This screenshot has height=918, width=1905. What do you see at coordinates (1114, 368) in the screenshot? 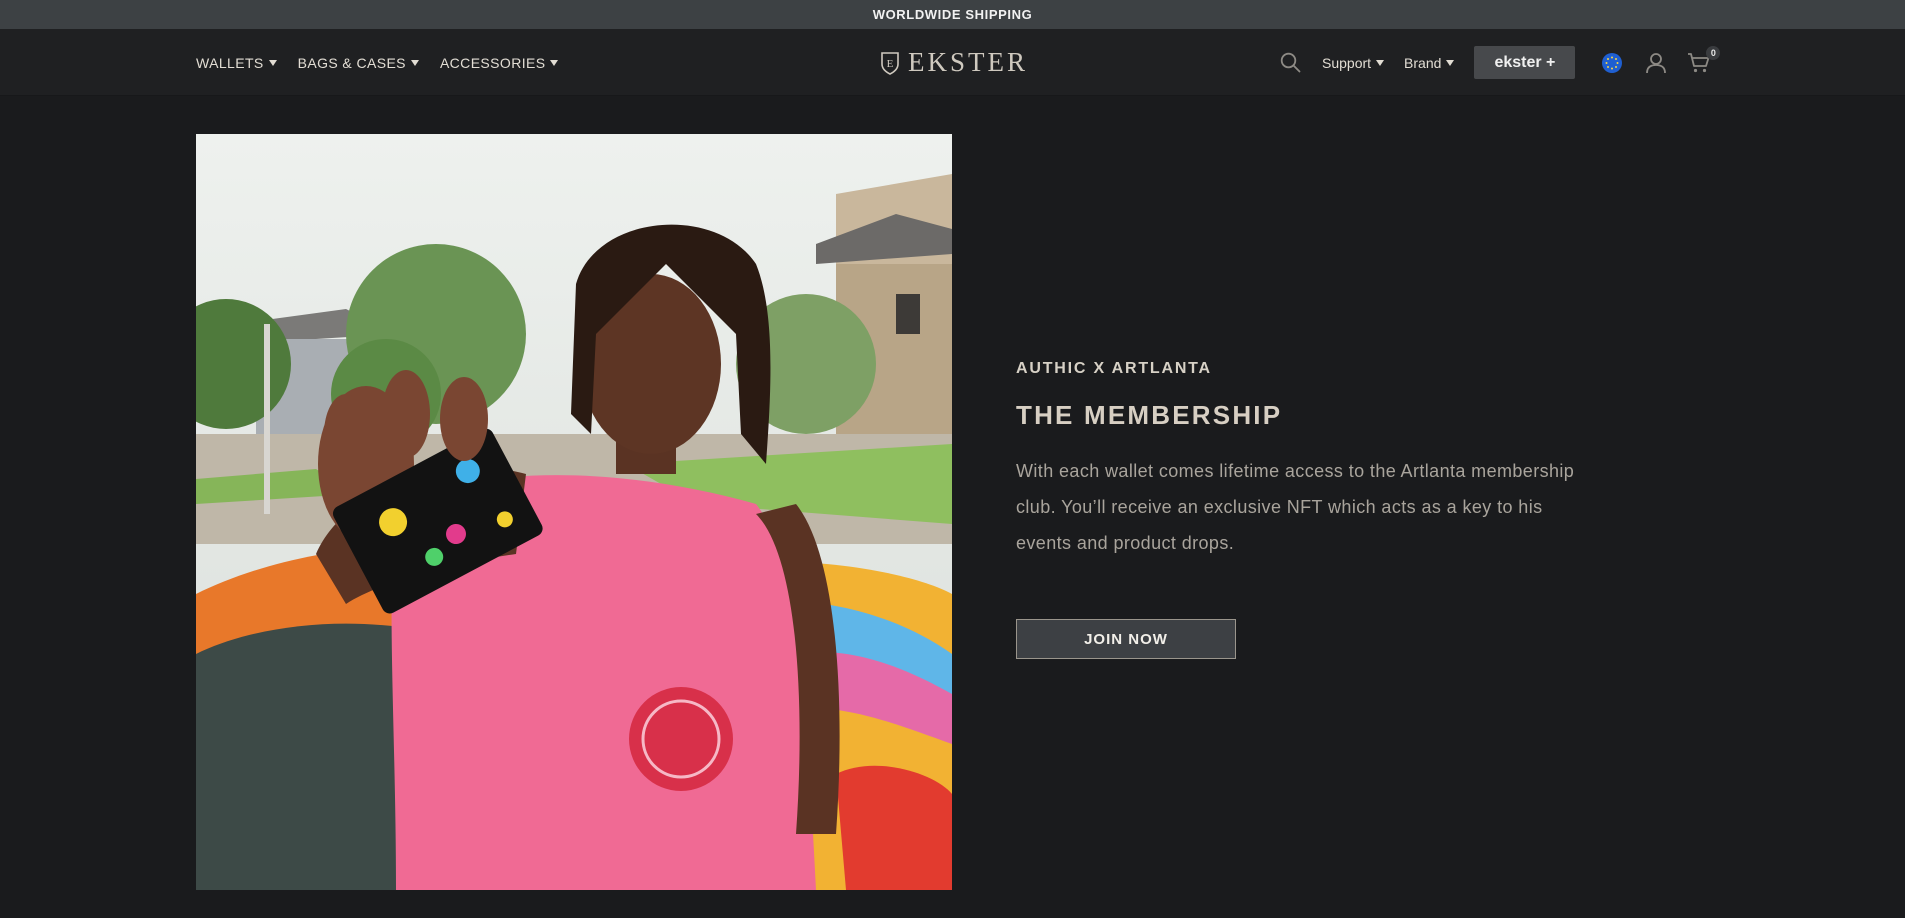
I see `collab-eyebrow: AUTHIC X ARTLANTA` at bounding box center [1114, 368].